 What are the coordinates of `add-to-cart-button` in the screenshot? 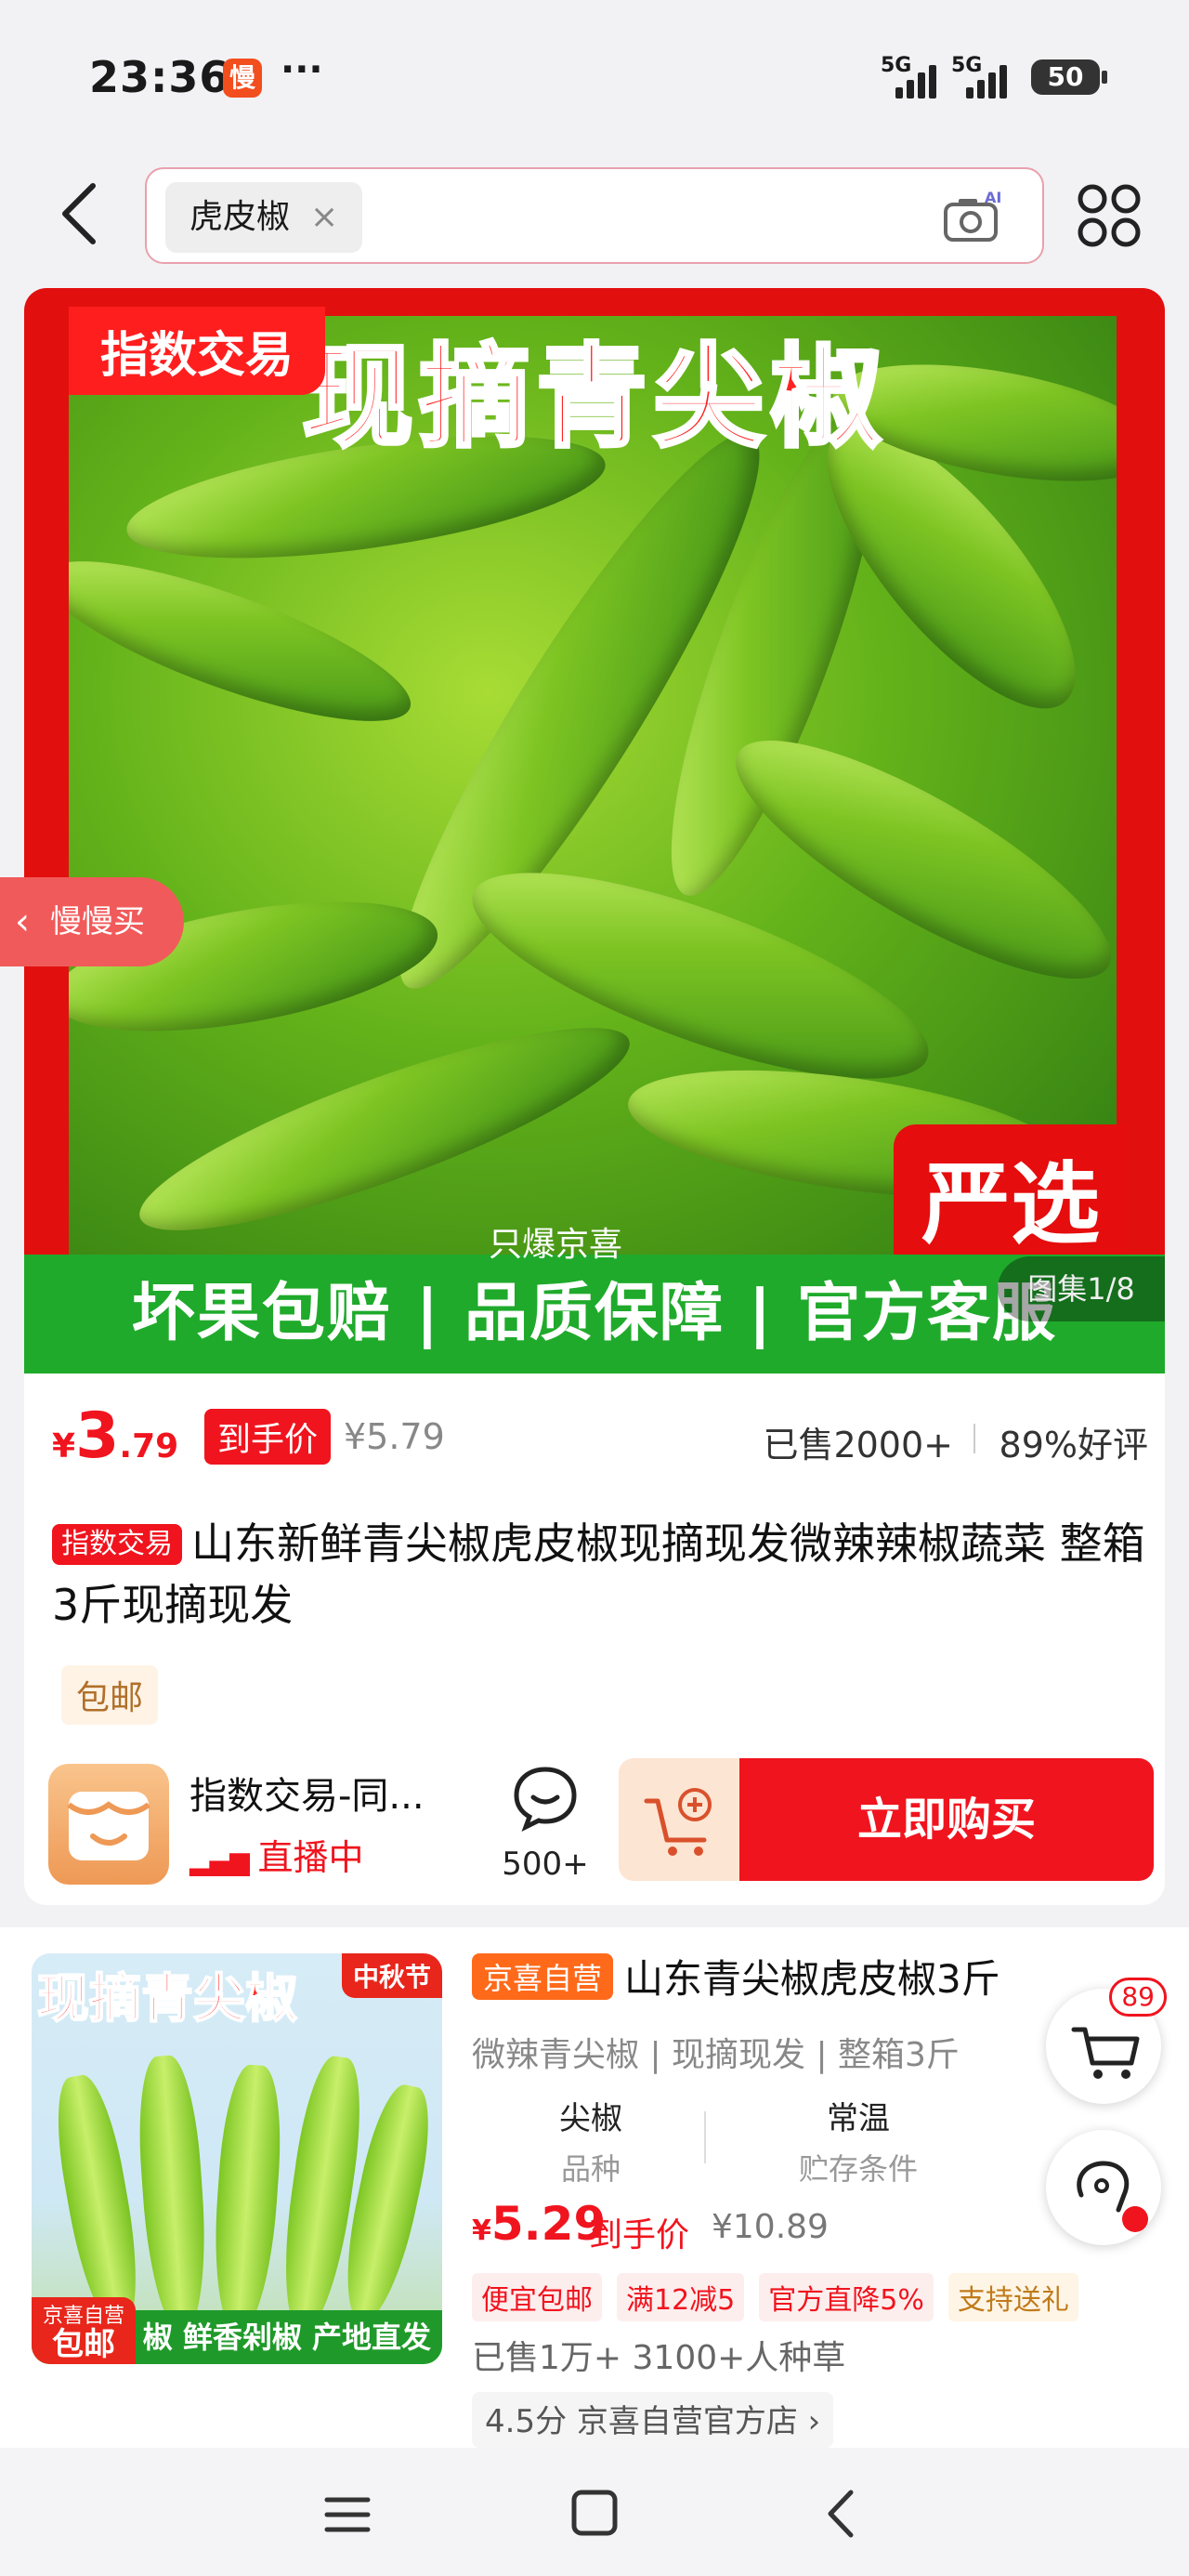 It's located at (679, 1819).